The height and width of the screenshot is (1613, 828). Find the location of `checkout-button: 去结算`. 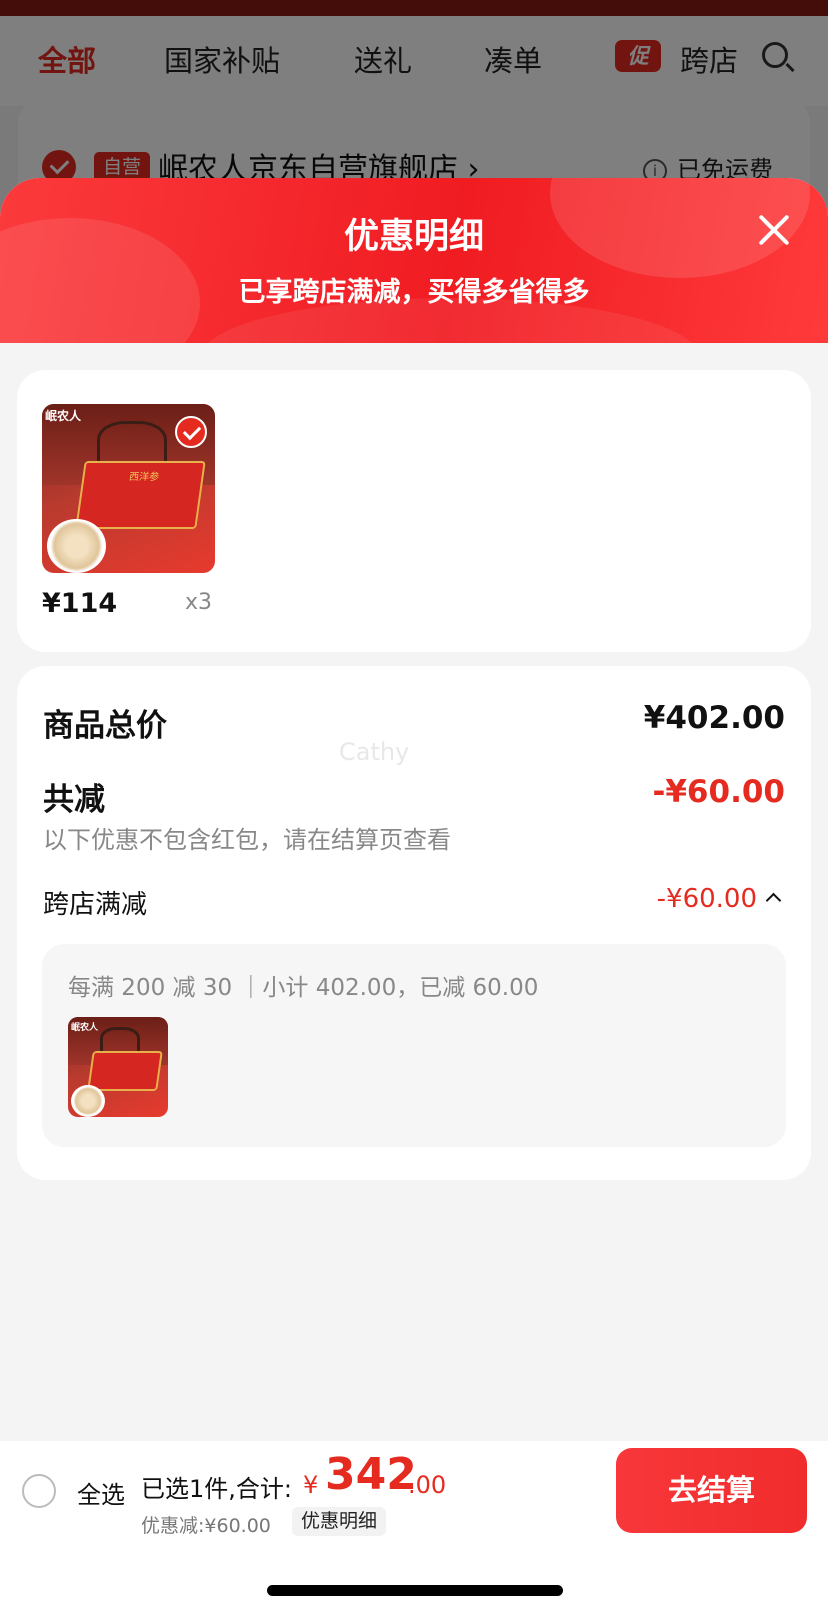

checkout-button: 去结算 is located at coordinates (711, 1490).